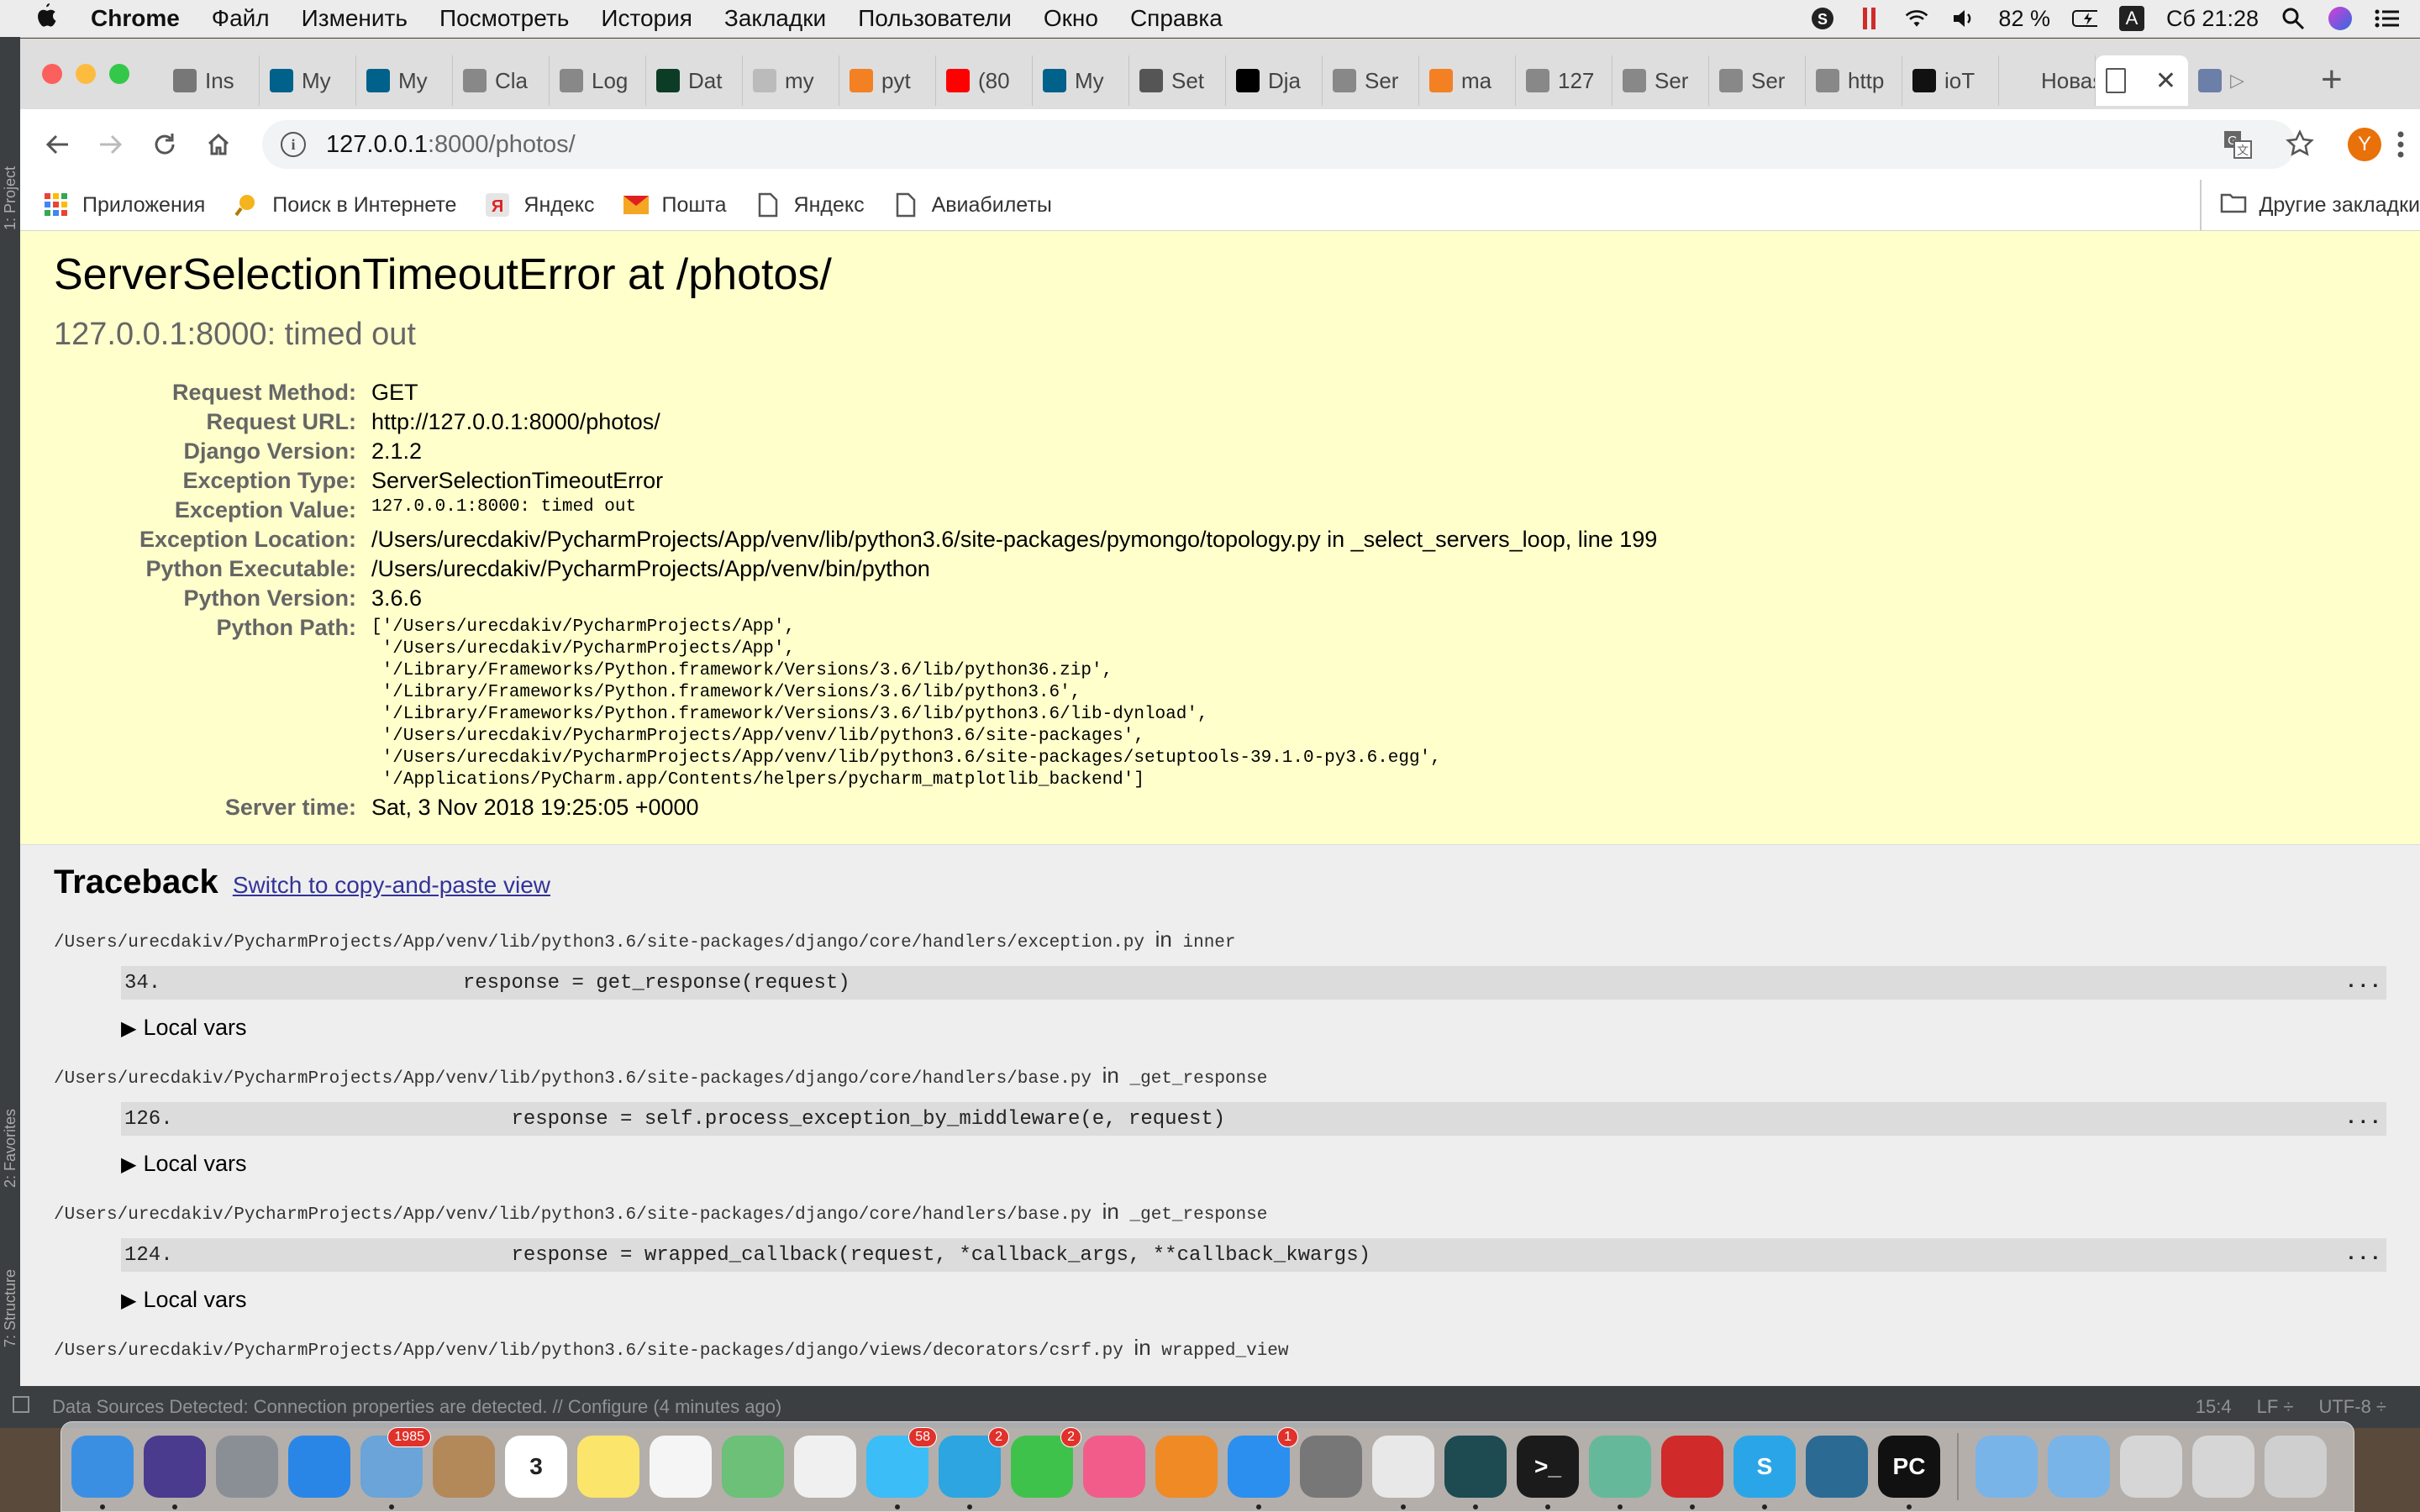  Describe the element at coordinates (1909, 1472) in the screenshot. I see `pycharm-icon: PC` at that location.